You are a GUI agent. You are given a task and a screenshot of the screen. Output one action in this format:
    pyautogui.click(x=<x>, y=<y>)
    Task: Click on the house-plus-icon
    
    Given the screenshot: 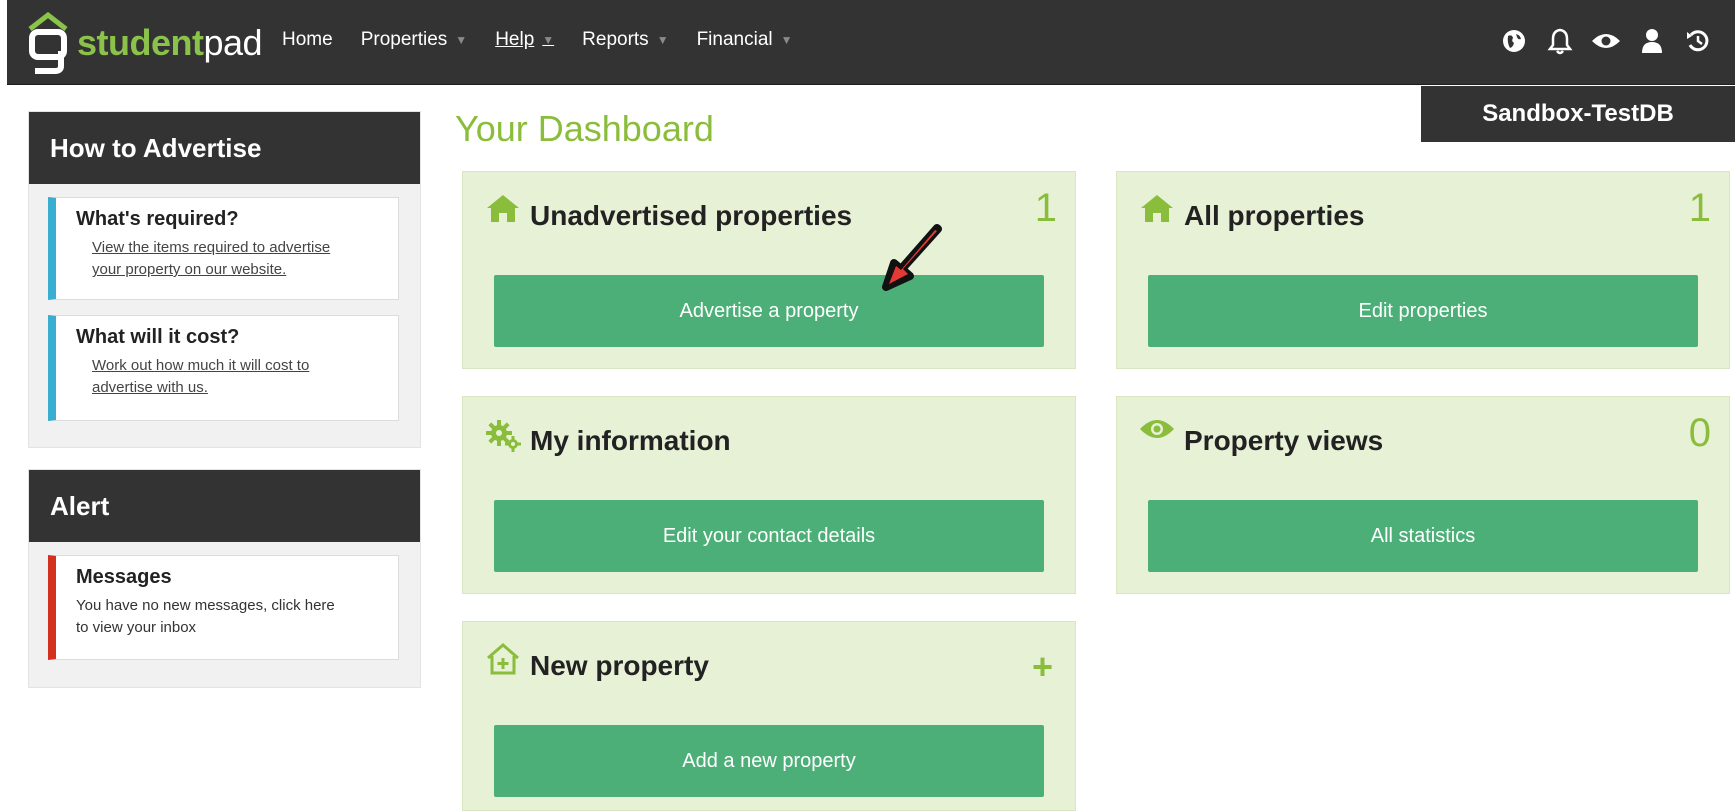 What is the action you would take?
    pyautogui.click(x=503, y=661)
    